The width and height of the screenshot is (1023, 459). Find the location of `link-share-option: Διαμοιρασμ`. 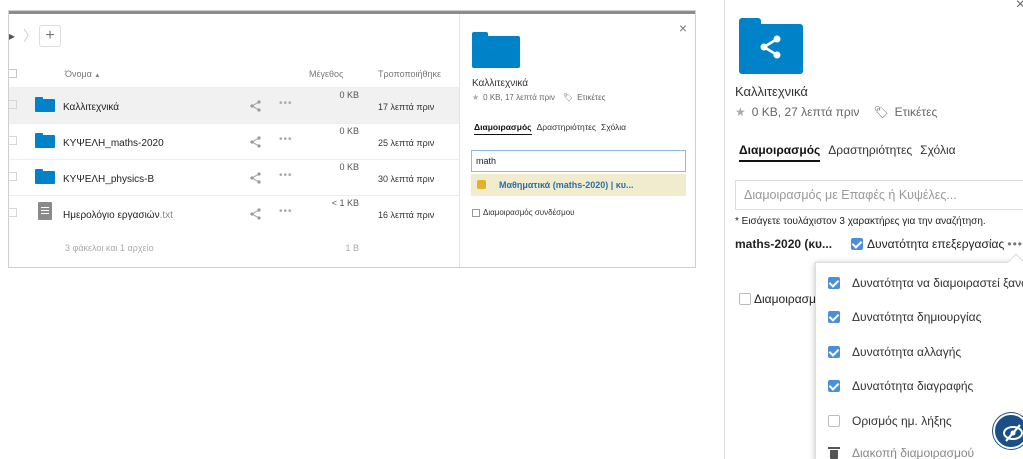

link-share-option: Διαμοιρασμ is located at coordinates (777, 299).